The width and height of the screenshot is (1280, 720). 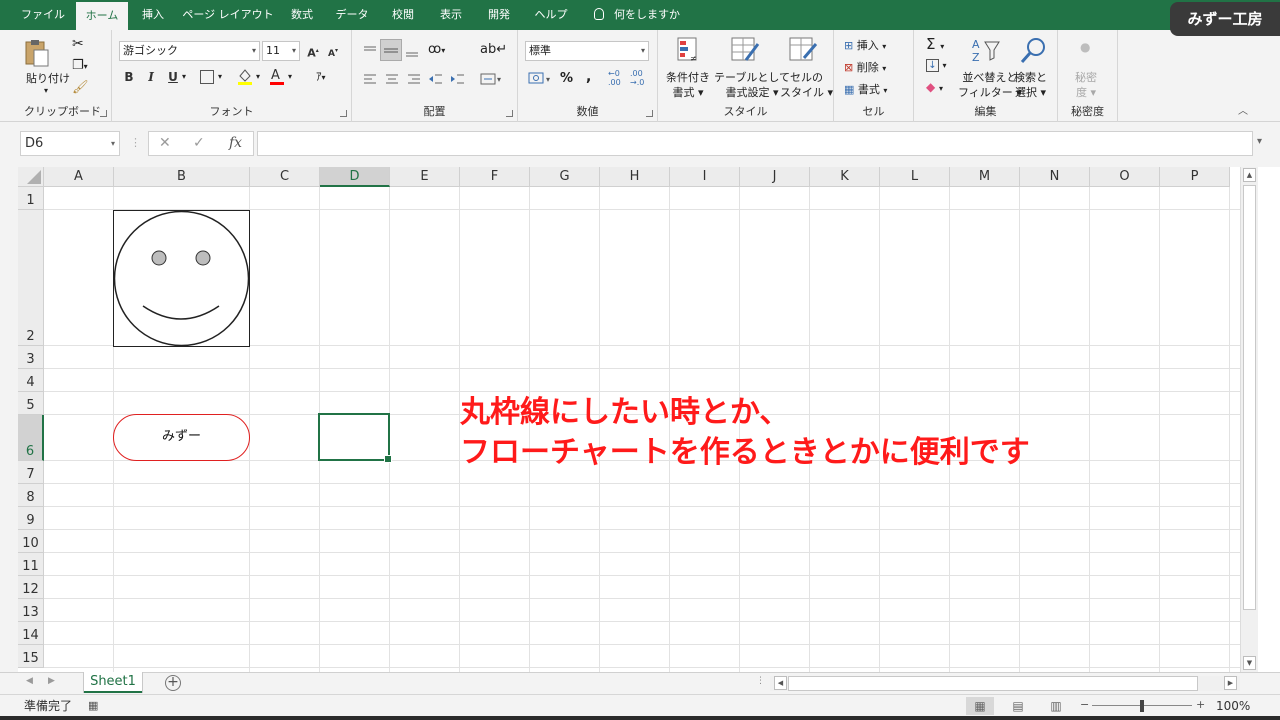 I want to click on format-cells-button: ▦ 書式 ▾, so click(x=865, y=89).